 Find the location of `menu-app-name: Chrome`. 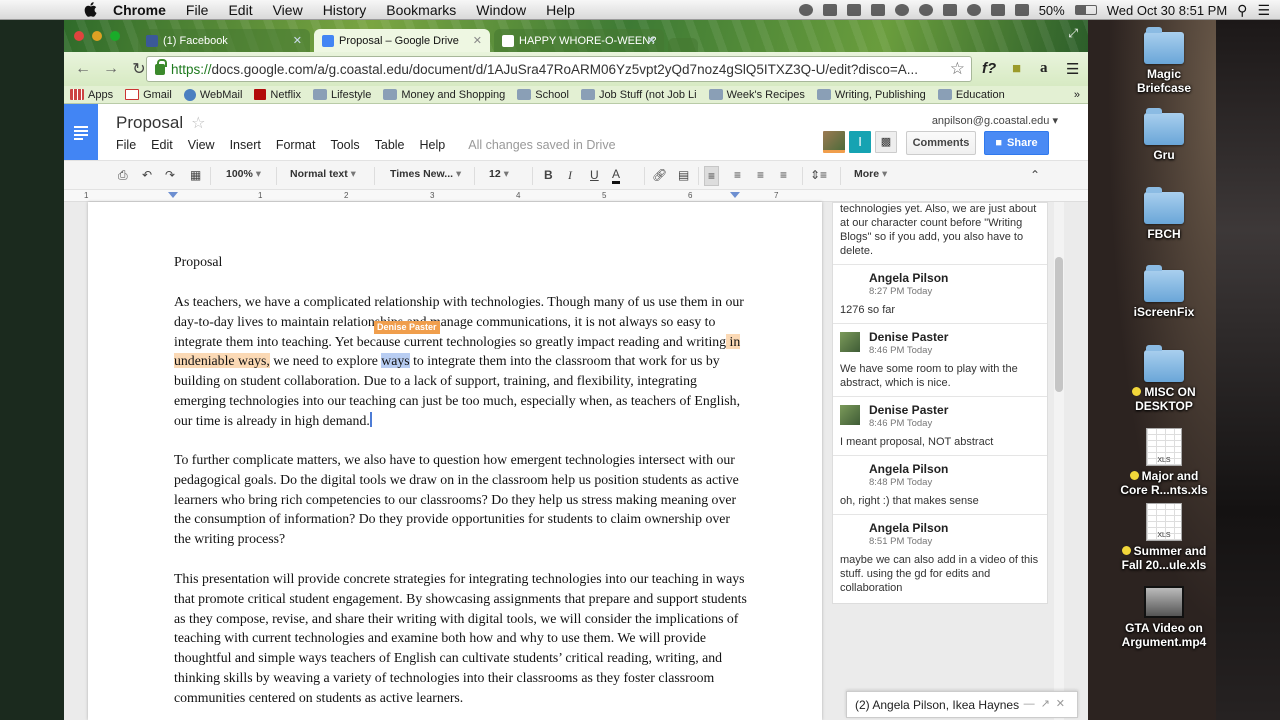

menu-app-name: Chrome is located at coordinates (139, 10).